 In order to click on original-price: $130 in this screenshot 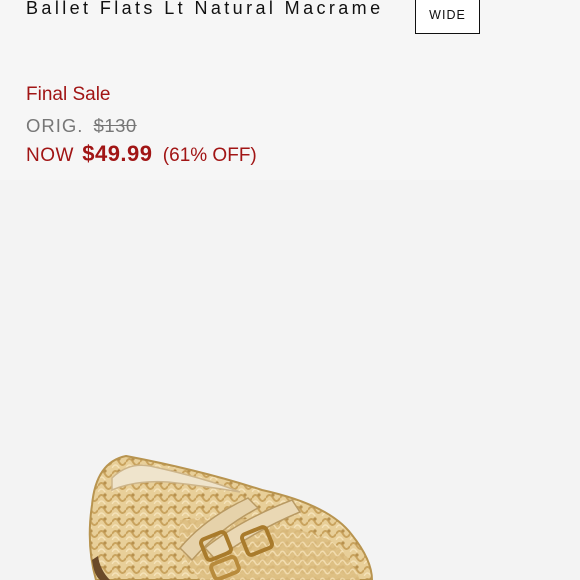, I will do `click(115, 125)`.